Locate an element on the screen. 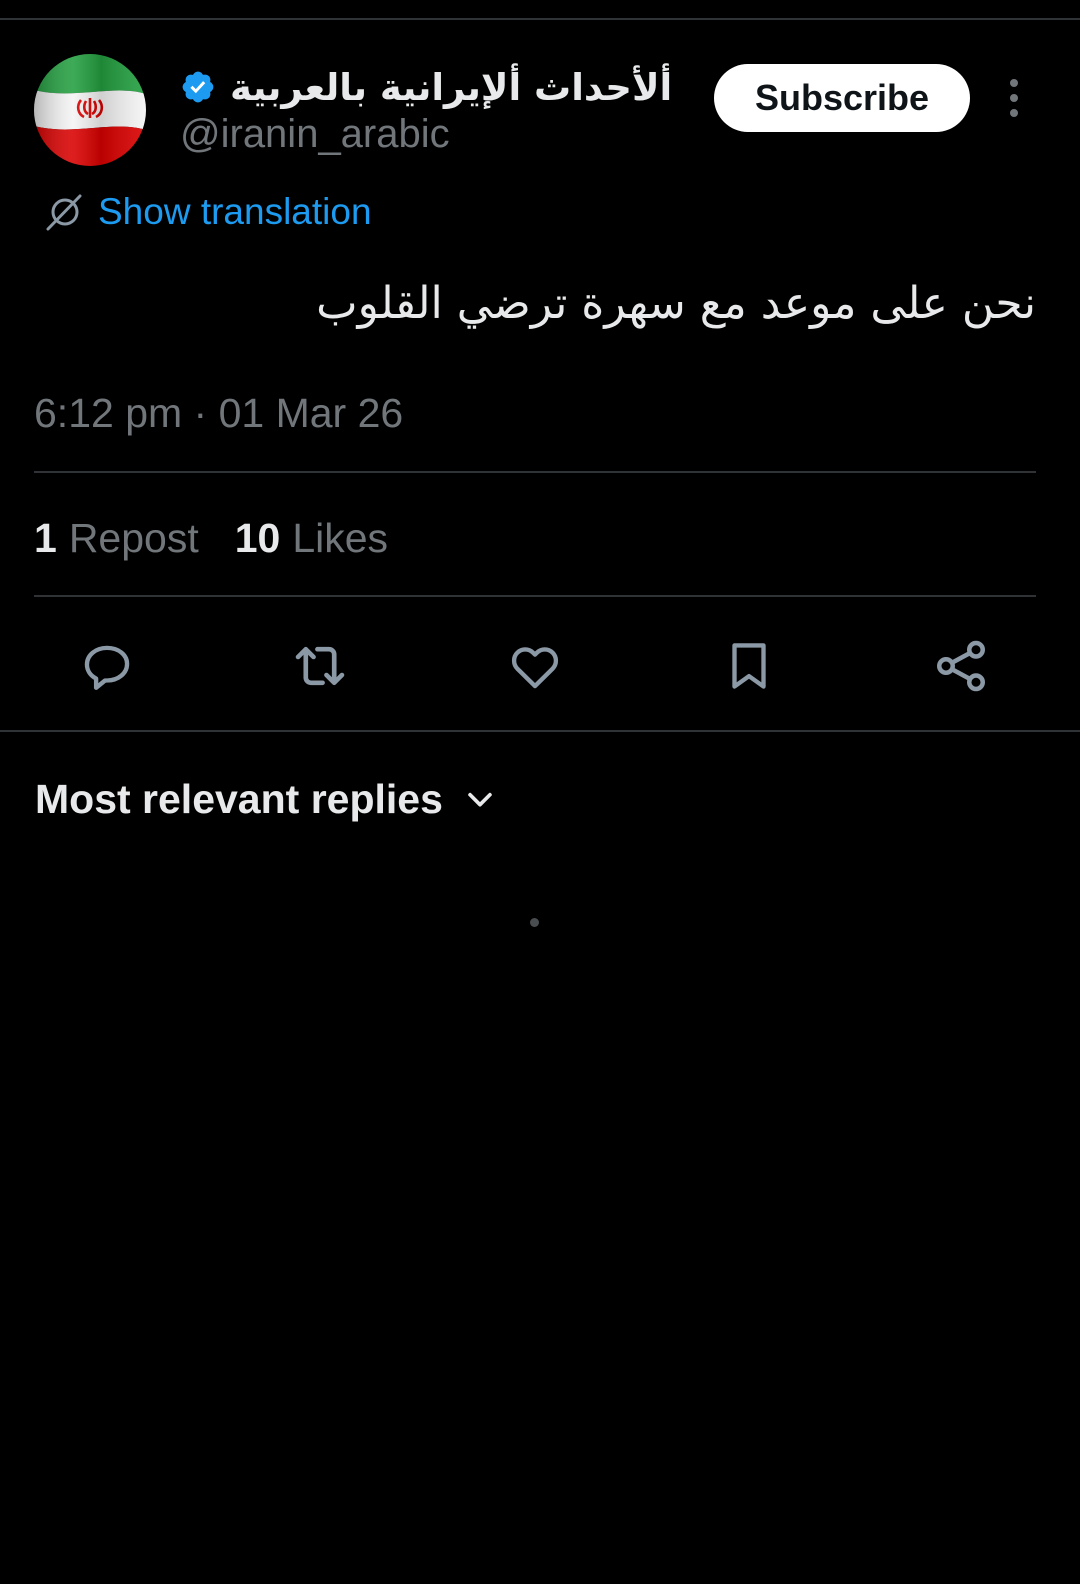 Image resolution: width=1080 pixels, height=1584 pixels. show-translation-link: Show translation is located at coordinates (235, 212).